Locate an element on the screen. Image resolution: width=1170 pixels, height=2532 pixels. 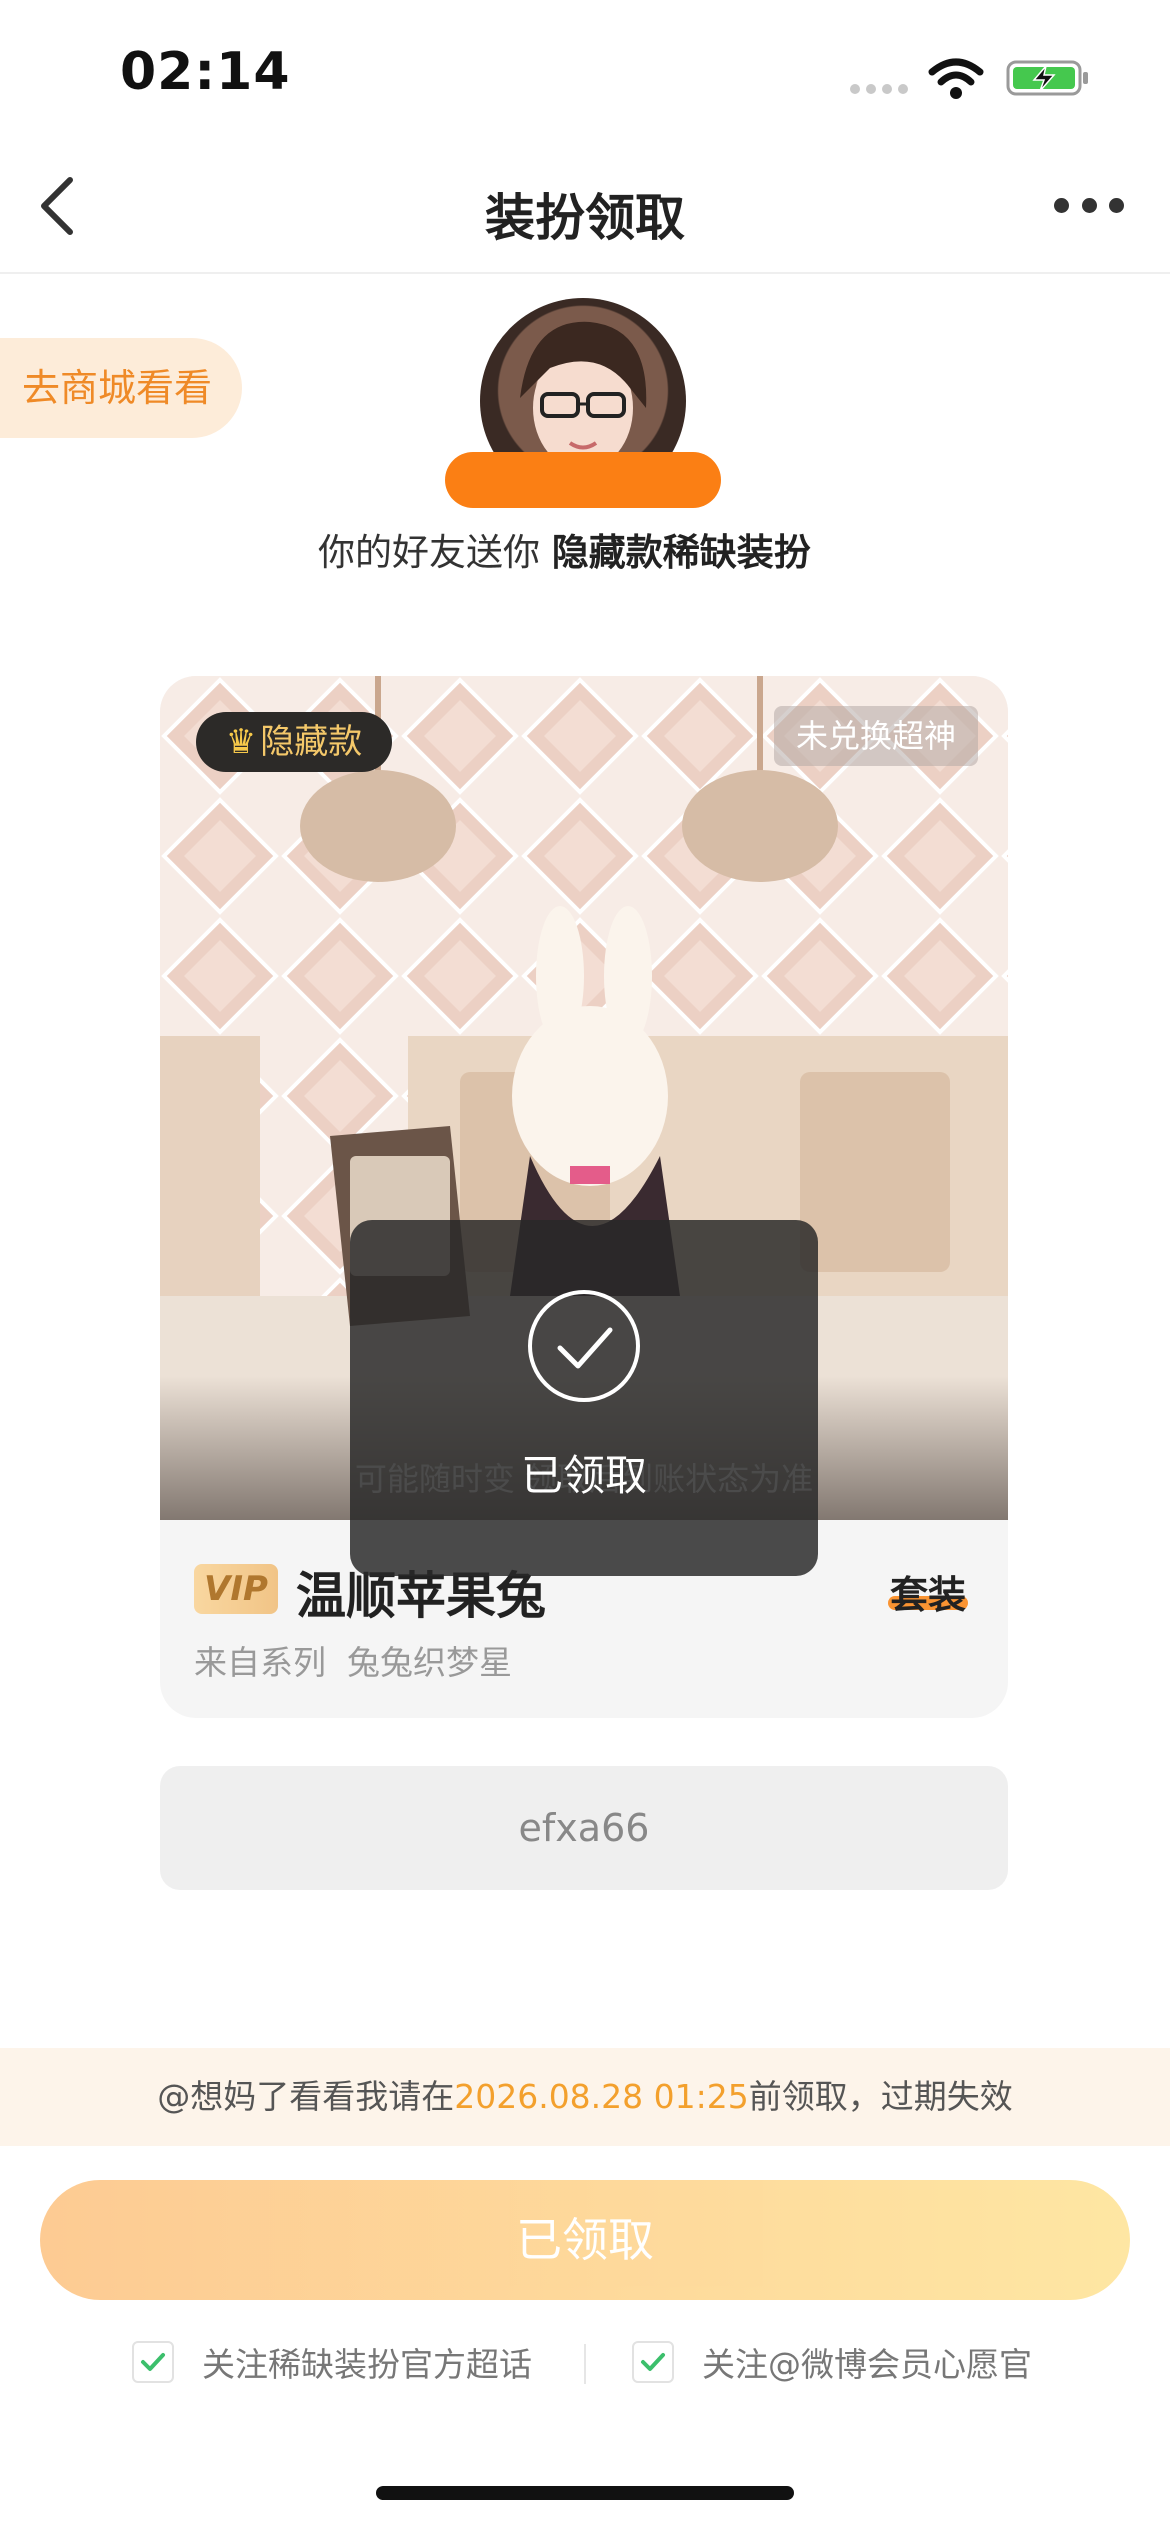
claim-button: 已领取 is located at coordinates (585, 2240).